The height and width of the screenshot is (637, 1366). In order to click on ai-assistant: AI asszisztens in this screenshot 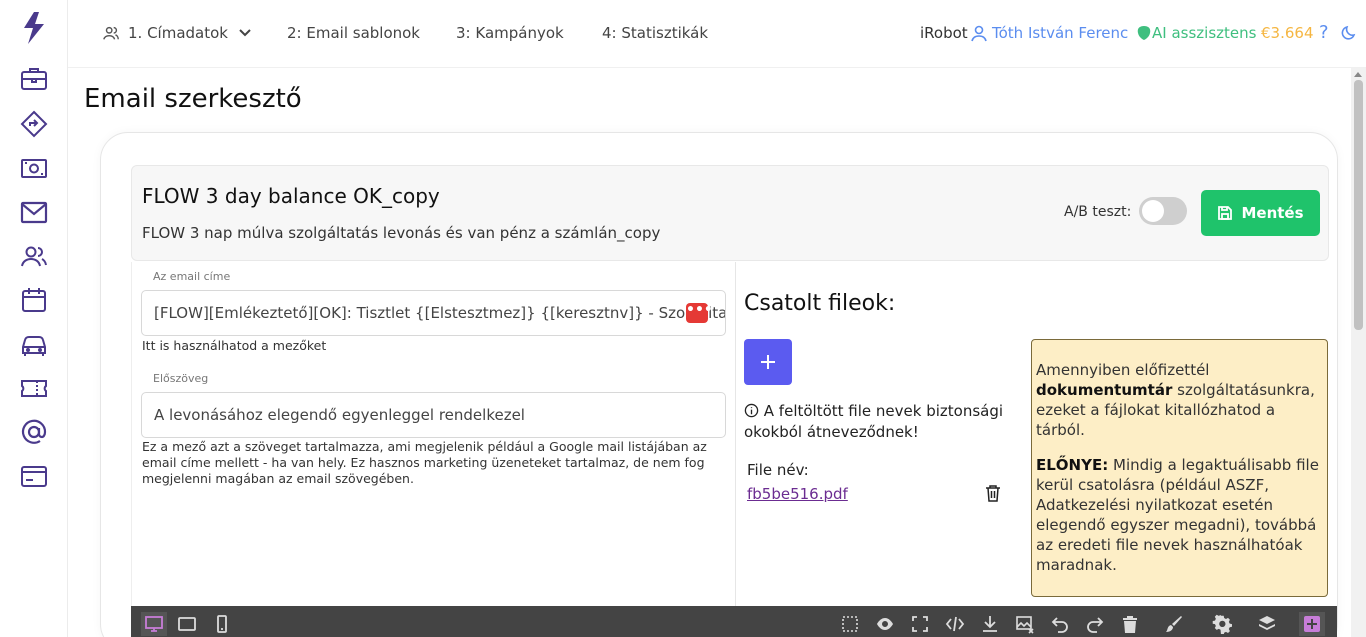, I will do `click(1196, 33)`.